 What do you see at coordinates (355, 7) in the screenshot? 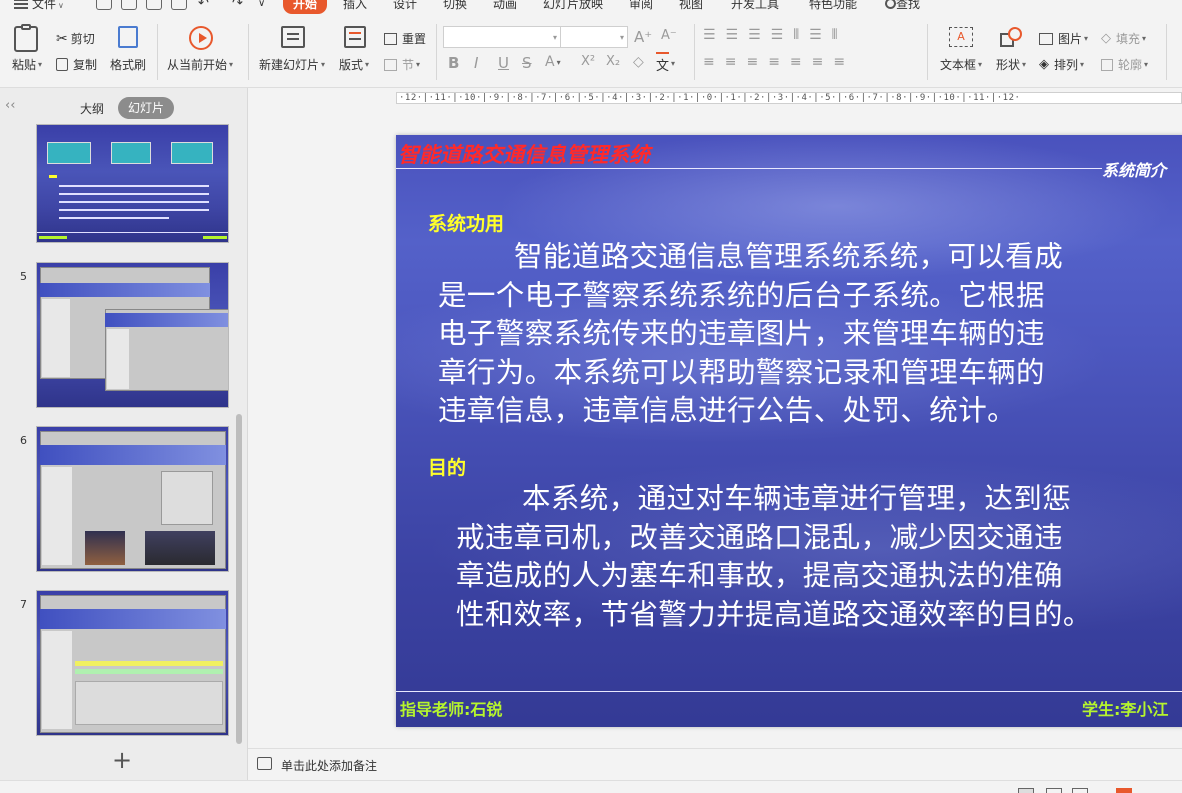
I see `tab-insert: 插入` at bounding box center [355, 7].